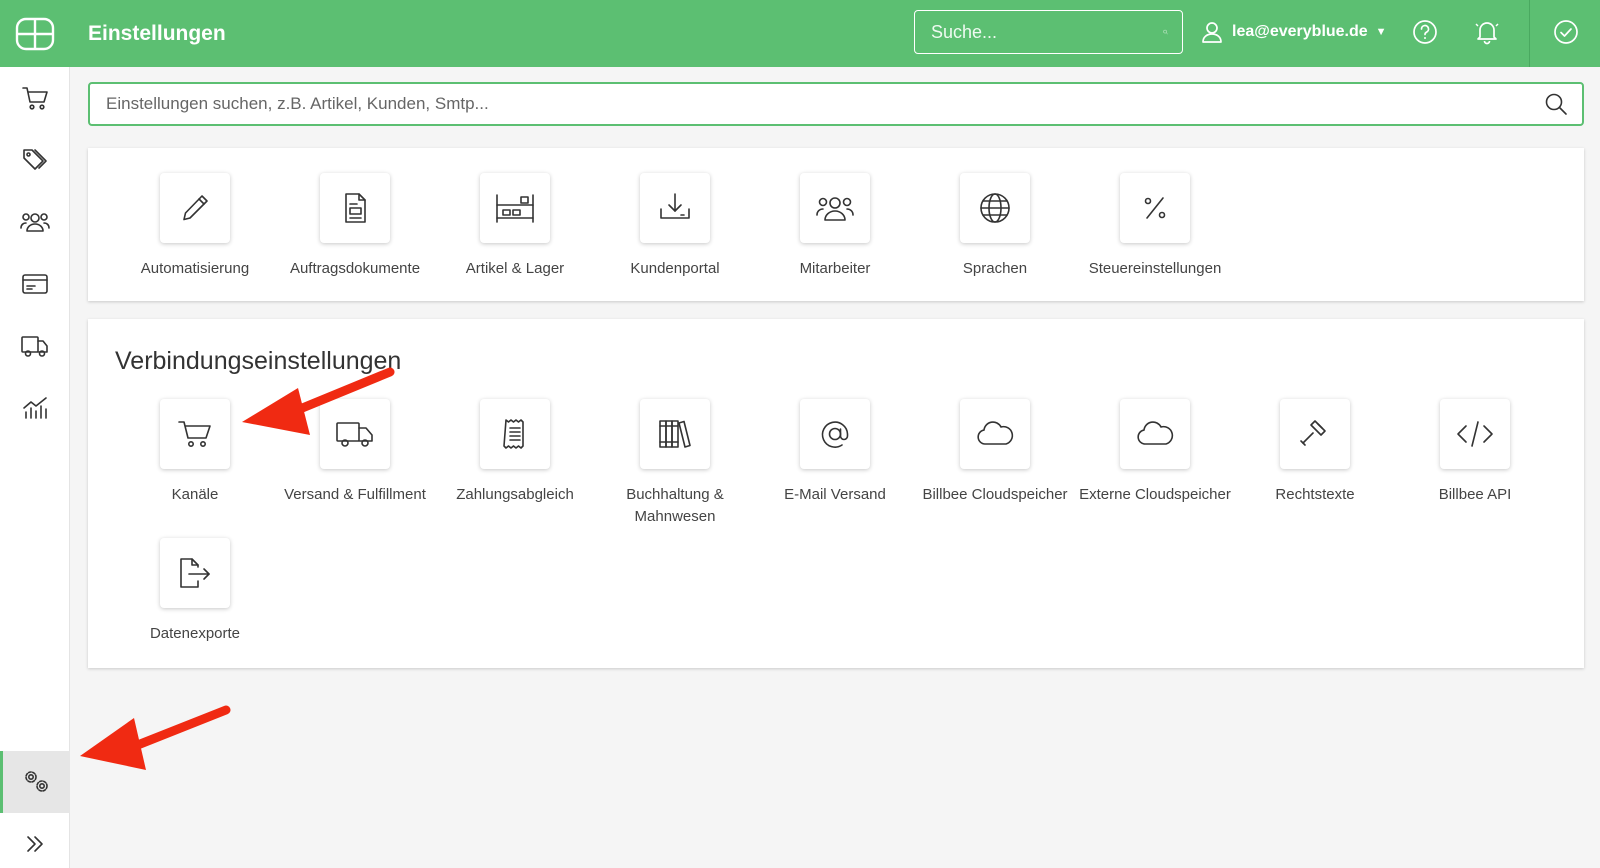 This screenshot has height=868, width=1600. I want to click on tile-kundenportal: Kundenportal, so click(675, 226).